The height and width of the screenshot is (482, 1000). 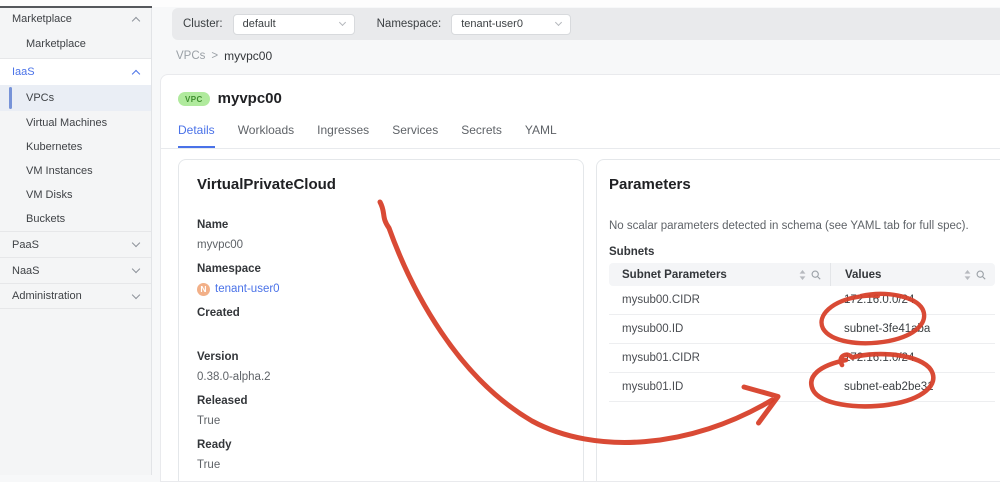 What do you see at coordinates (214, 445) in the screenshot?
I see `field-label: Ready` at bounding box center [214, 445].